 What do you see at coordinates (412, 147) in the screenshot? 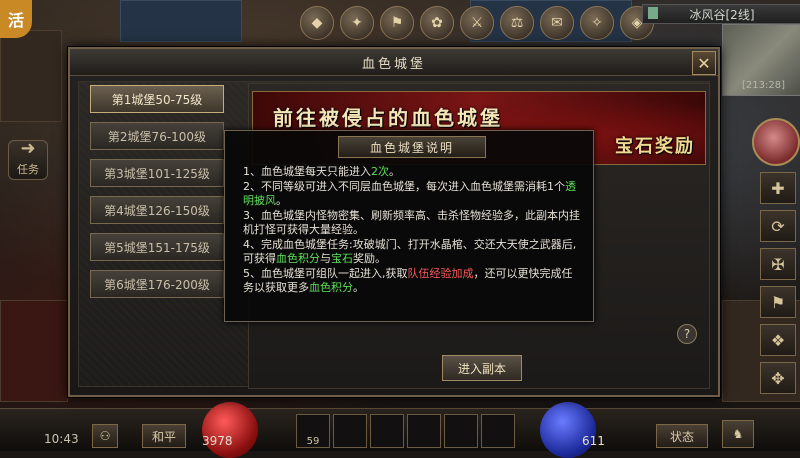
I see `popup-title: 血色城堡说明` at bounding box center [412, 147].